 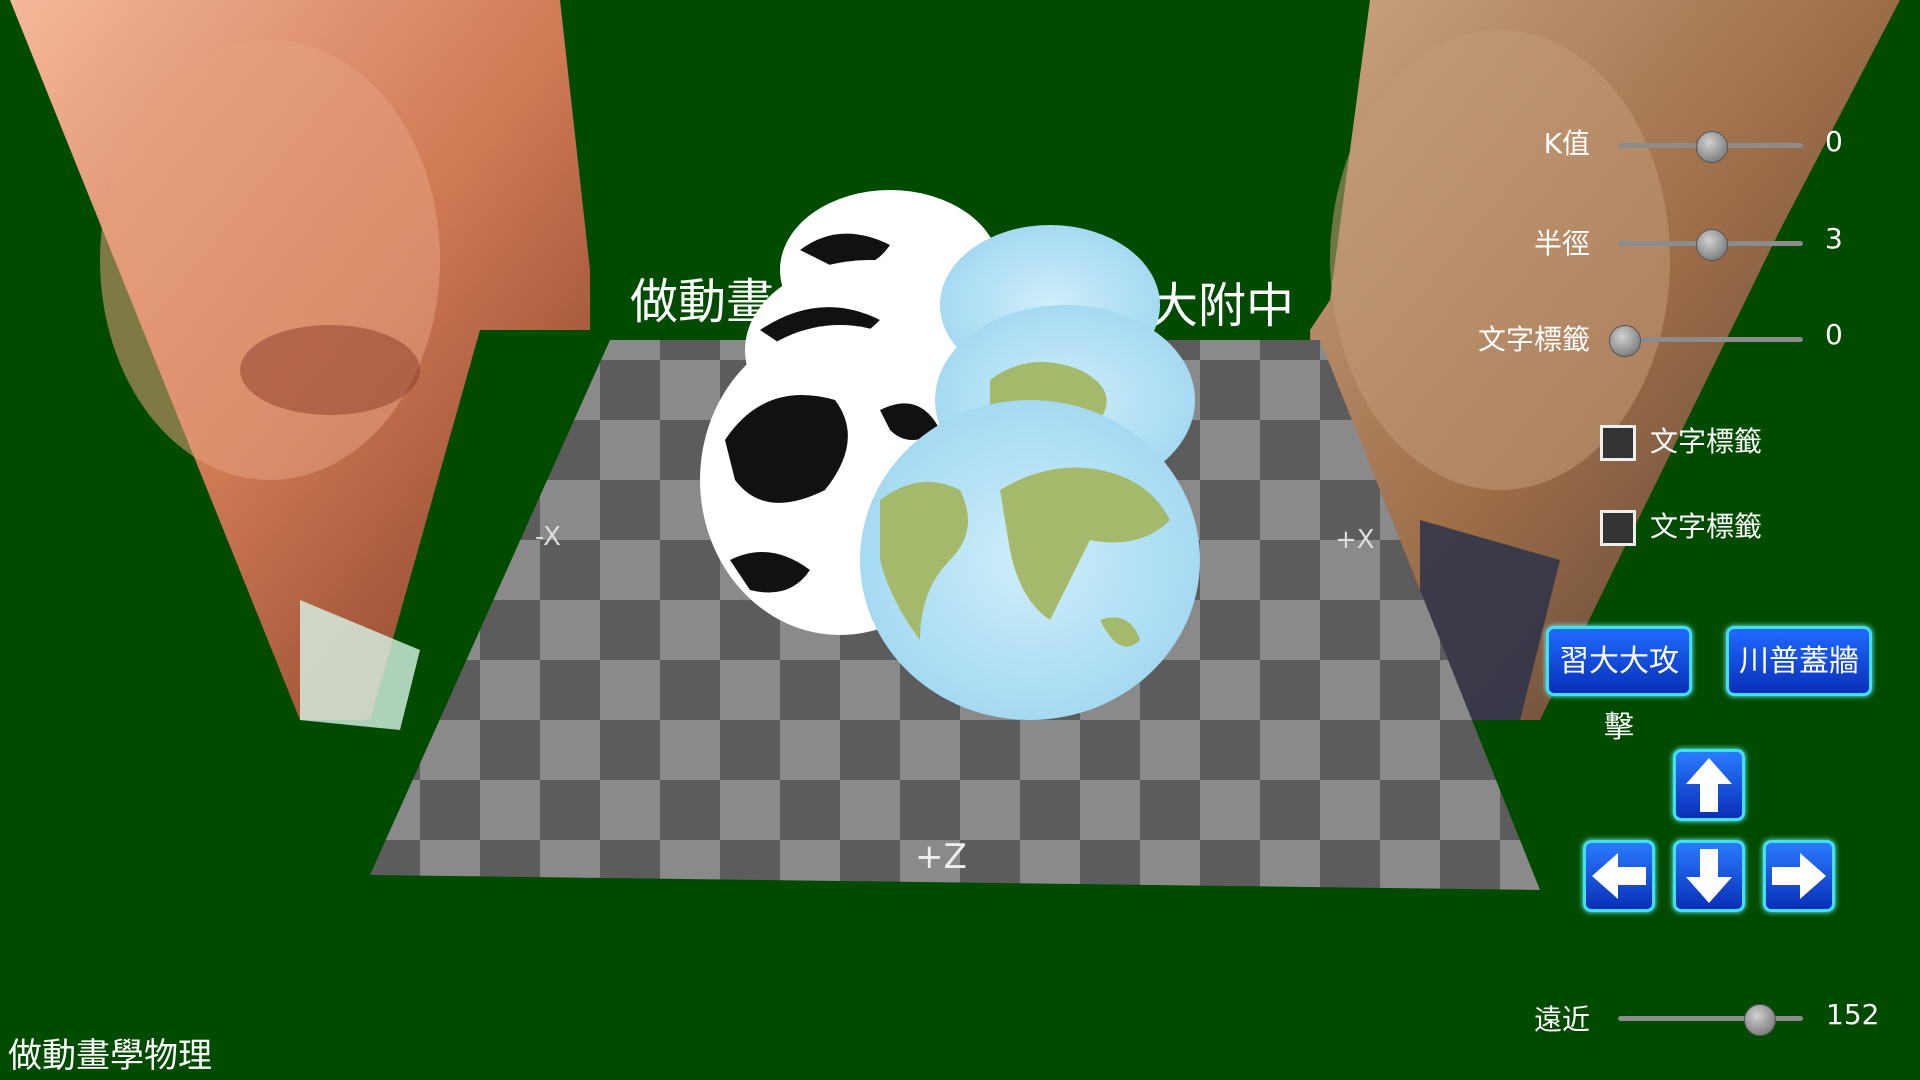 I want to click on right-button, so click(x=1799, y=876).